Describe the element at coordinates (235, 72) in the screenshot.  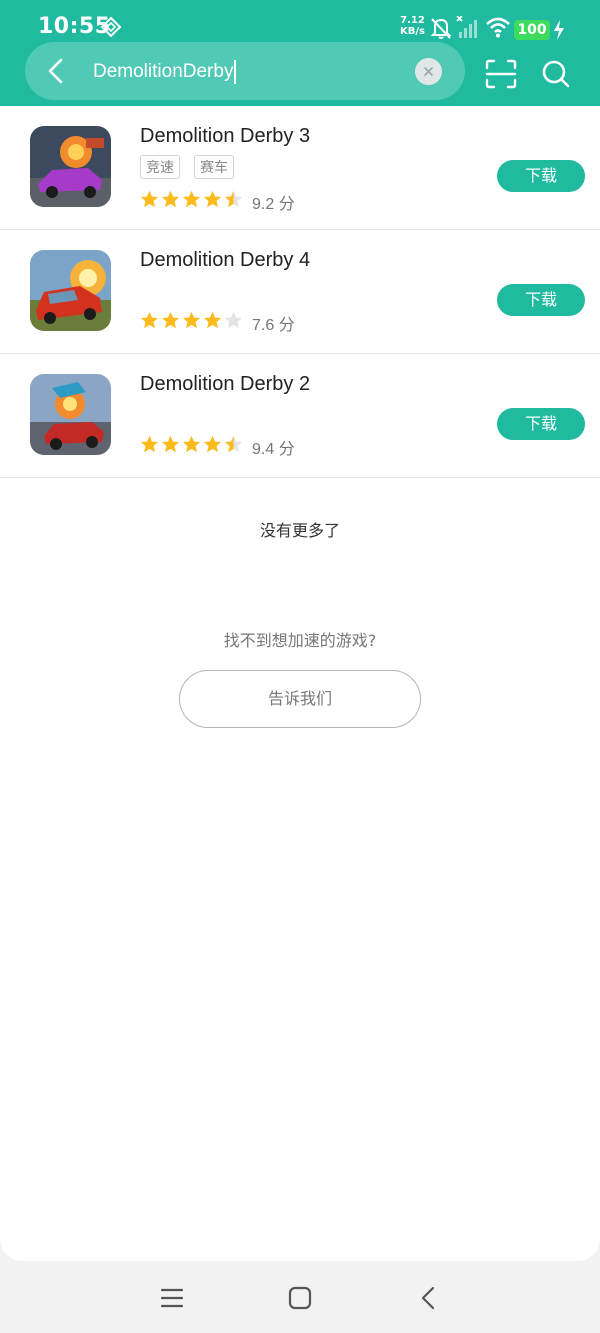
I see `text-caret` at that location.